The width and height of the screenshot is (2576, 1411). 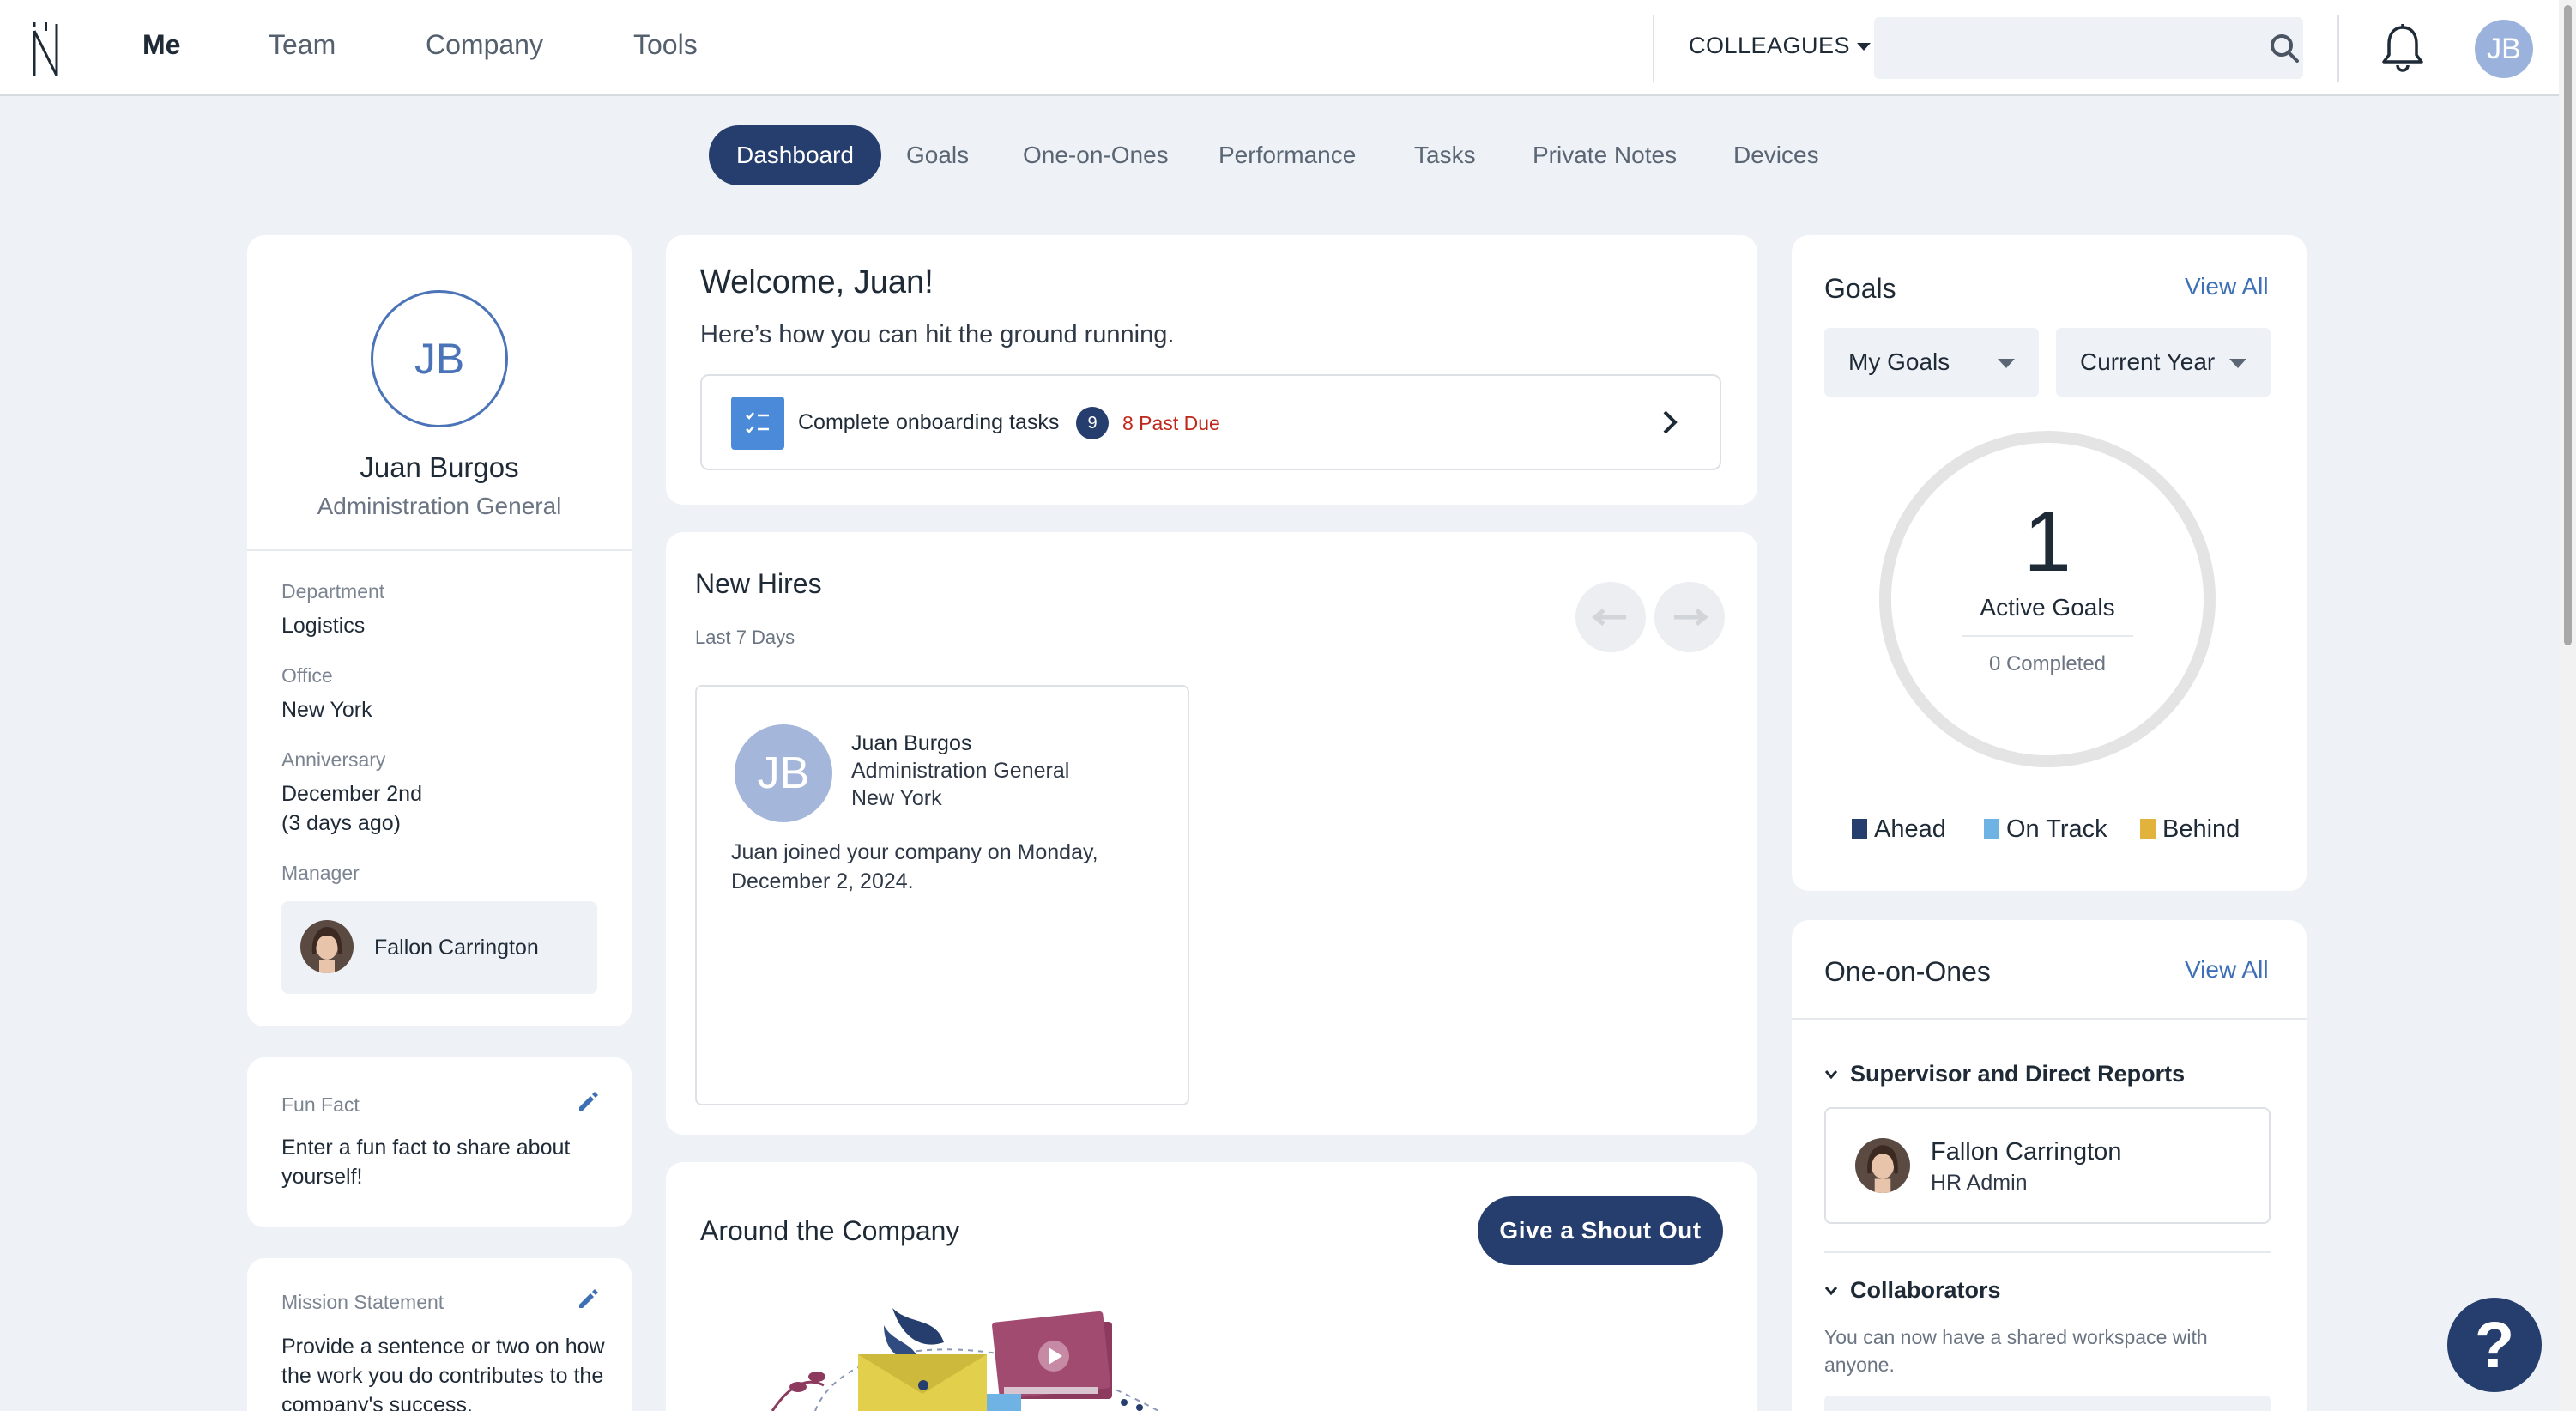 I want to click on nav-tools: Tools, so click(x=665, y=45).